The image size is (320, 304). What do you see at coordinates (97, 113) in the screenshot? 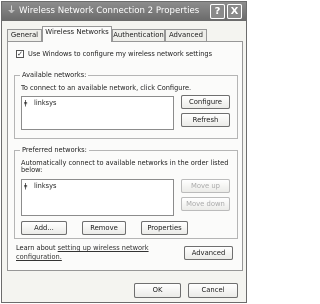
I see `available-networks-list: ǂ linksys` at bounding box center [97, 113].